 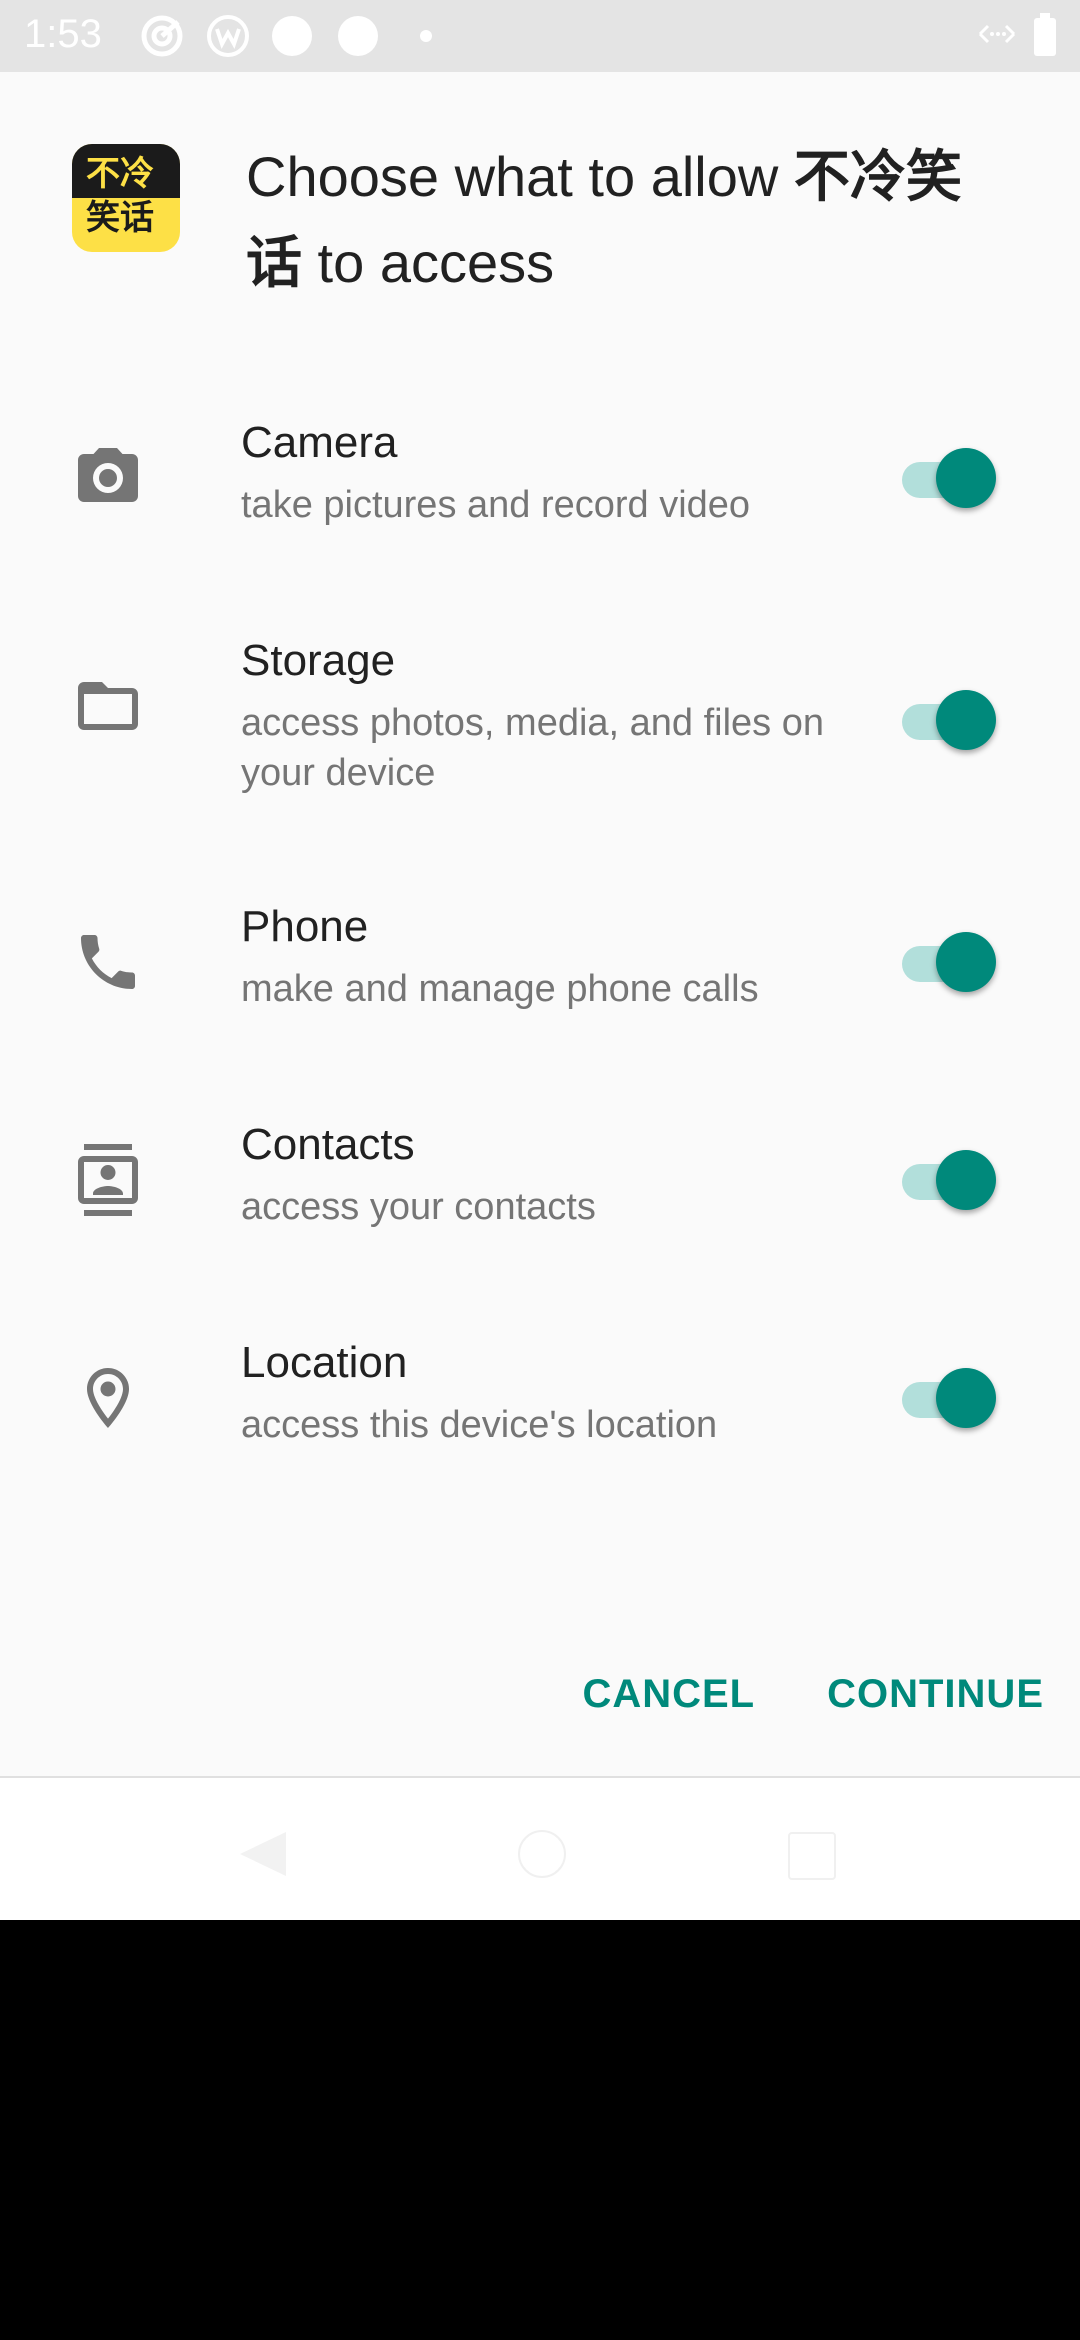 What do you see at coordinates (108, 478) in the screenshot?
I see `camera-icon` at bounding box center [108, 478].